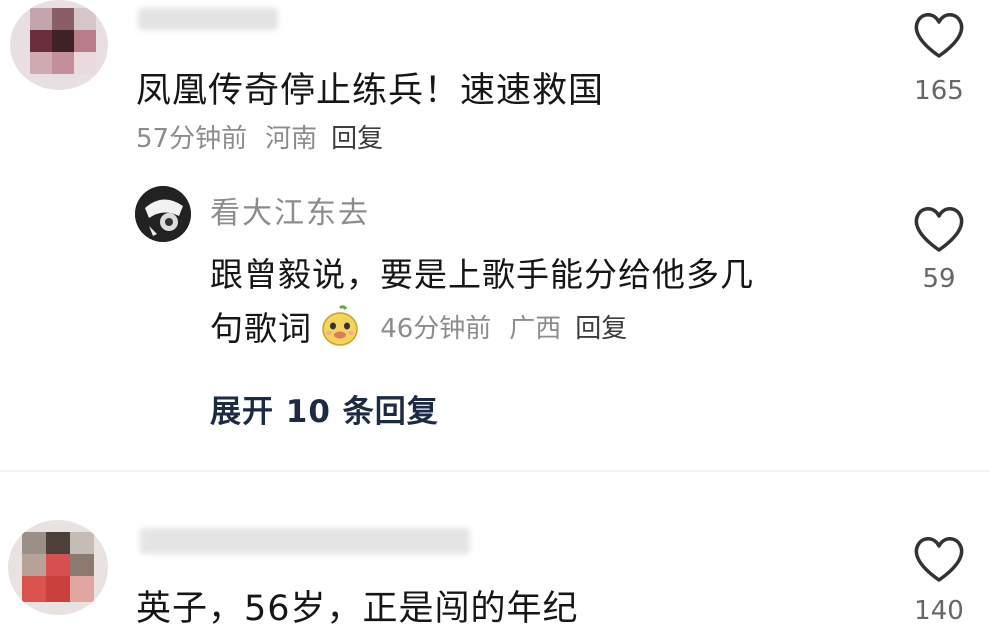 This screenshot has height=631, width=990. I want to click on like-count: 165, so click(939, 91).